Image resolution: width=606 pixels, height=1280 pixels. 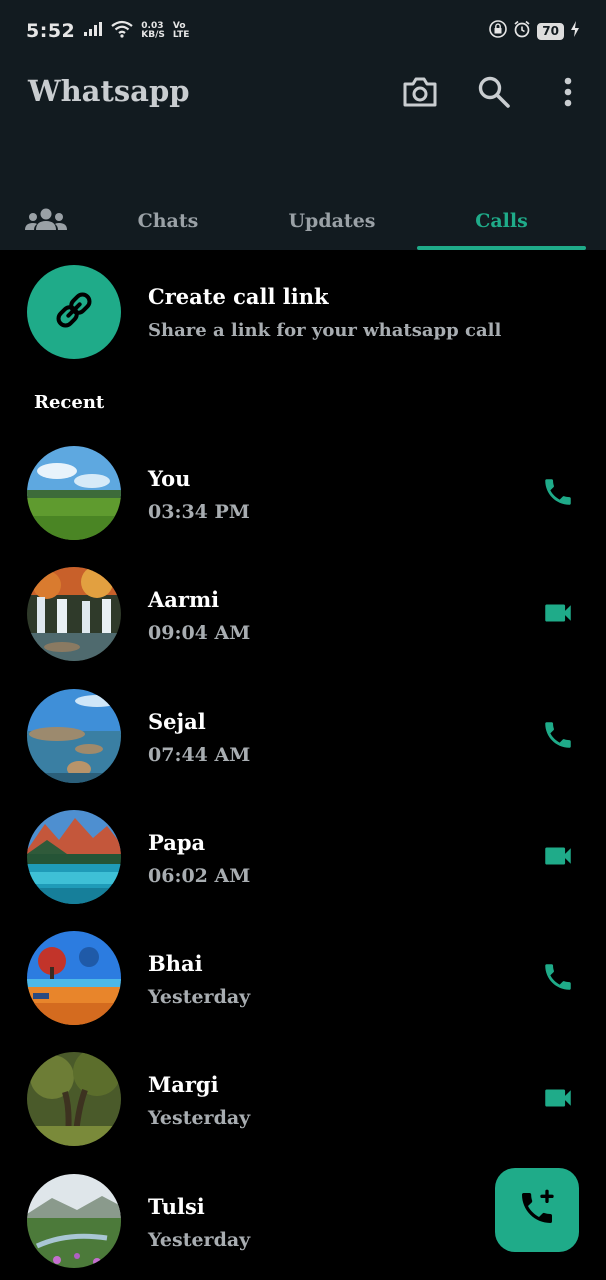 I want to click on contact-name: Papa, so click(x=177, y=842).